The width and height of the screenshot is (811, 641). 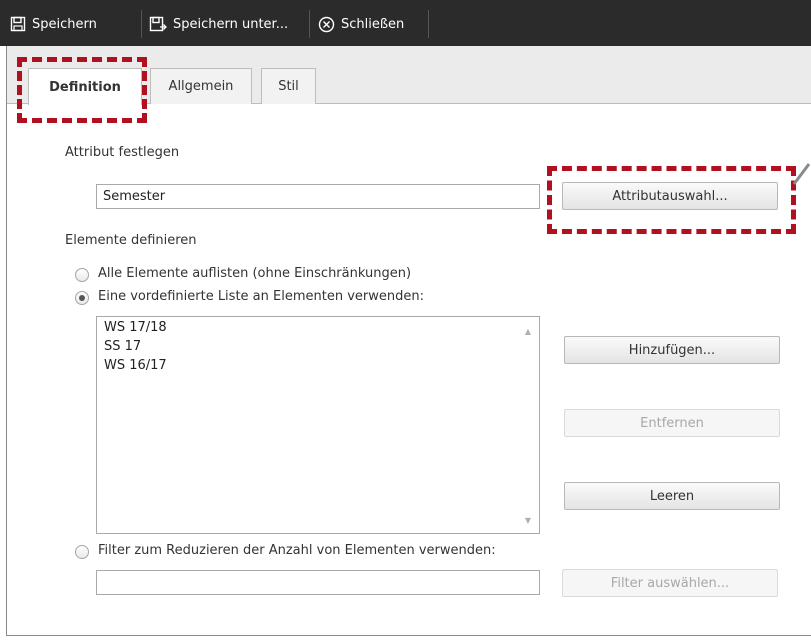 What do you see at coordinates (85, 86) in the screenshot?
I see `tab-definition: Definition` at bounding box center [85, 86].